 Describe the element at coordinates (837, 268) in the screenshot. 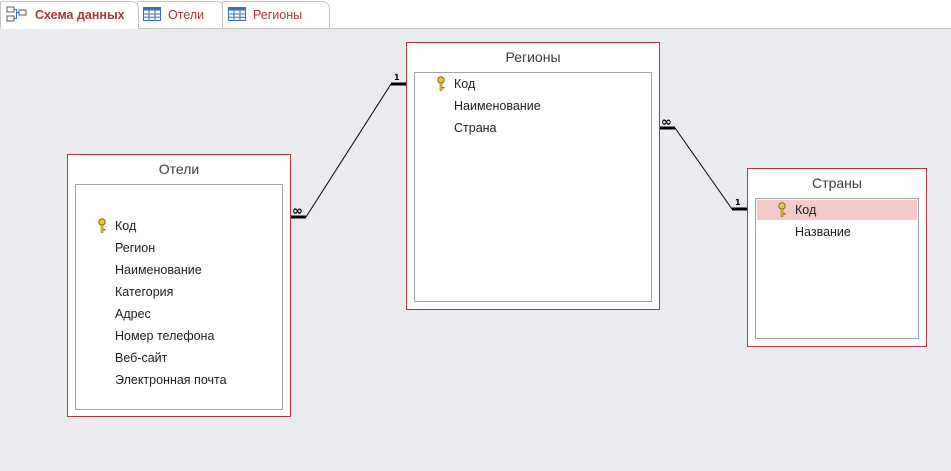

I see `field-list: Код Название` at that location.